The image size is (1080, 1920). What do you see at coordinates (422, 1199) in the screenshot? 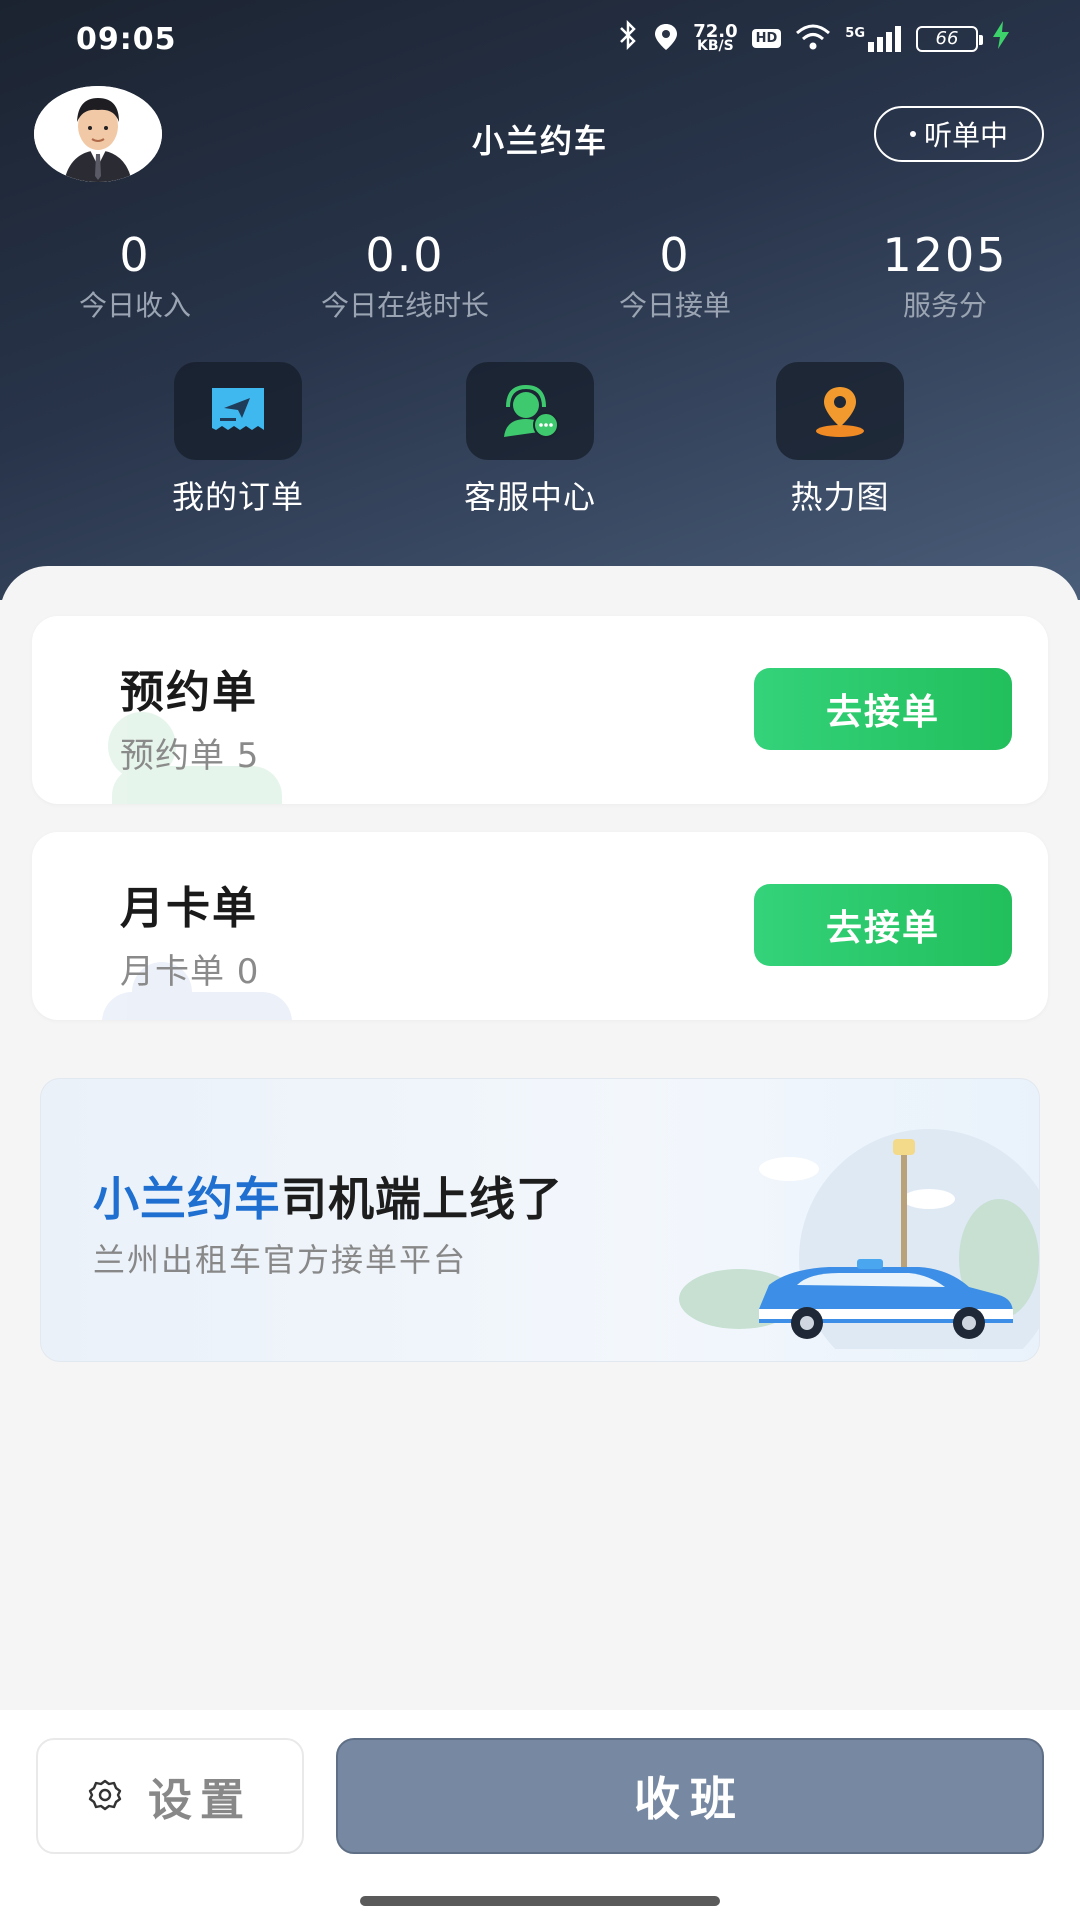
I see `banner-headline: 司机端上线了` at bounding box center [422, 1199].